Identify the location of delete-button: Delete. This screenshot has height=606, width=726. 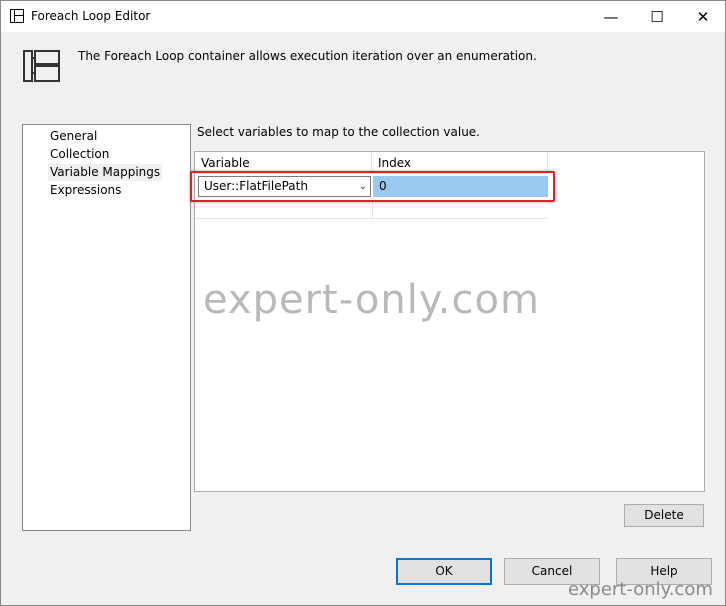
(664, 515).